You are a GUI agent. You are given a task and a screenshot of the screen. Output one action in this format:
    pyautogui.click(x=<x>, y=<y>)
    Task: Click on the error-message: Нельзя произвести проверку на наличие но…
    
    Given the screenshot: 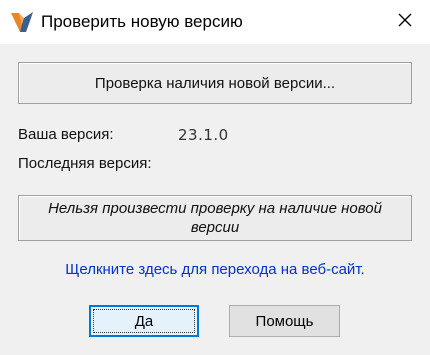 What is the action you would take?
    pyautogui.click(x=215, y=218)
    